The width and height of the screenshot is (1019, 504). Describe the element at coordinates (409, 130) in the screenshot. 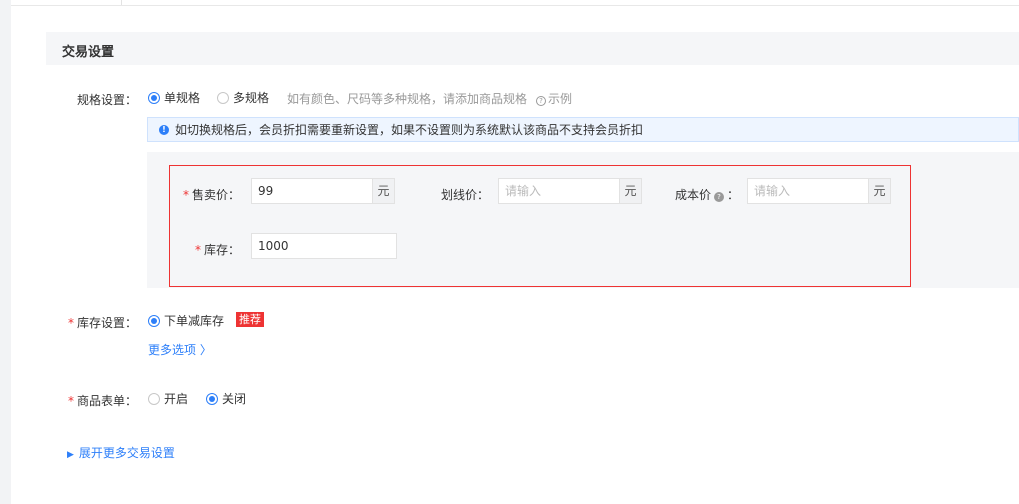

I see `info-notice-text: 如切换规格后，会员折扣需要重新设置，如果不设置则为系统默认该商品不支持会员折扣` at that location.